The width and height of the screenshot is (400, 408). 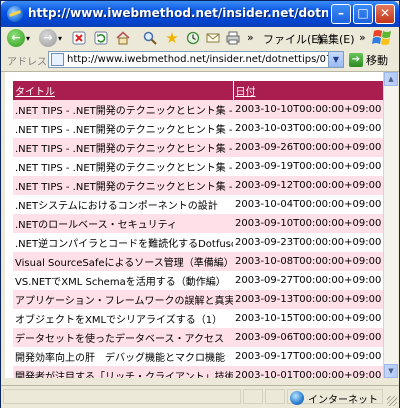 I want to click on article-title: .NETシステムにおけるコンポーネントの設計, so click(x=123, y=204).